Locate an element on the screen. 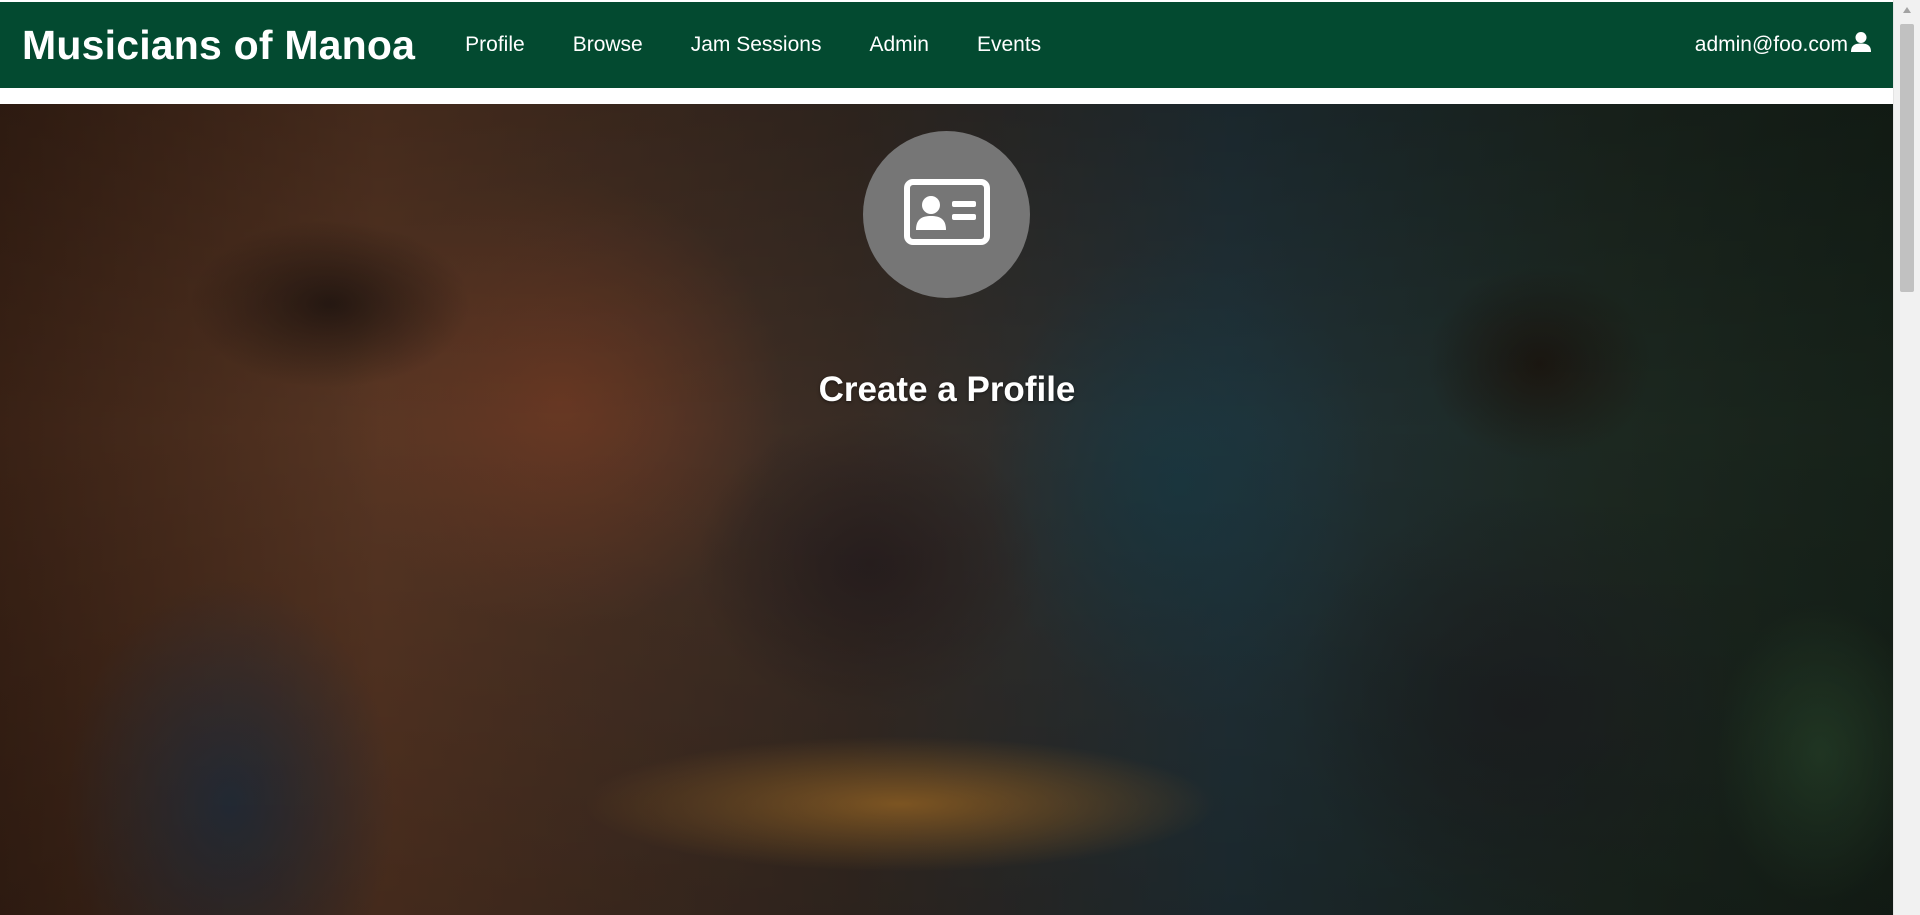 Image resolution: width=1920 pixels, height=915 pixels. scrollbar-thumb is located at coordinates (1907, 158).